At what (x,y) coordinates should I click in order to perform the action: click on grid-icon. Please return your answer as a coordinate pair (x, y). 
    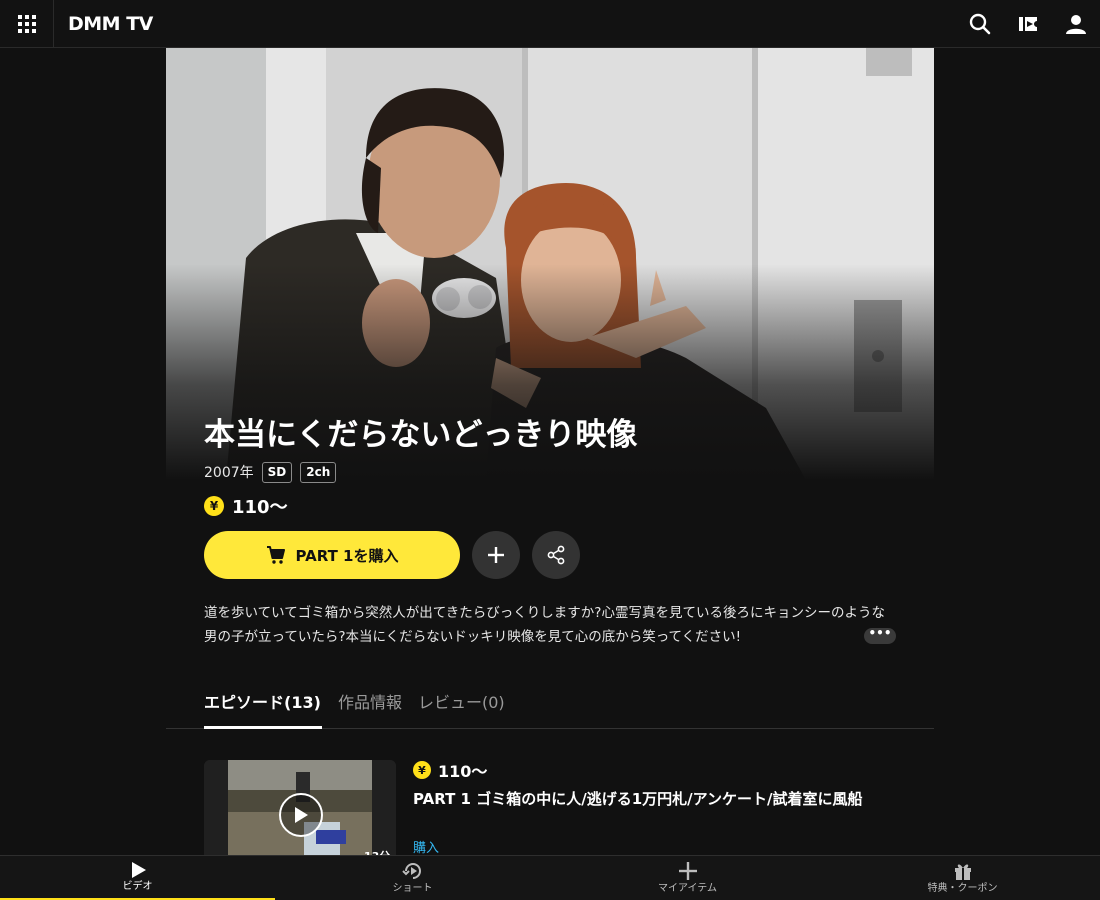
    Looking at the image, I should click on (26, 24).